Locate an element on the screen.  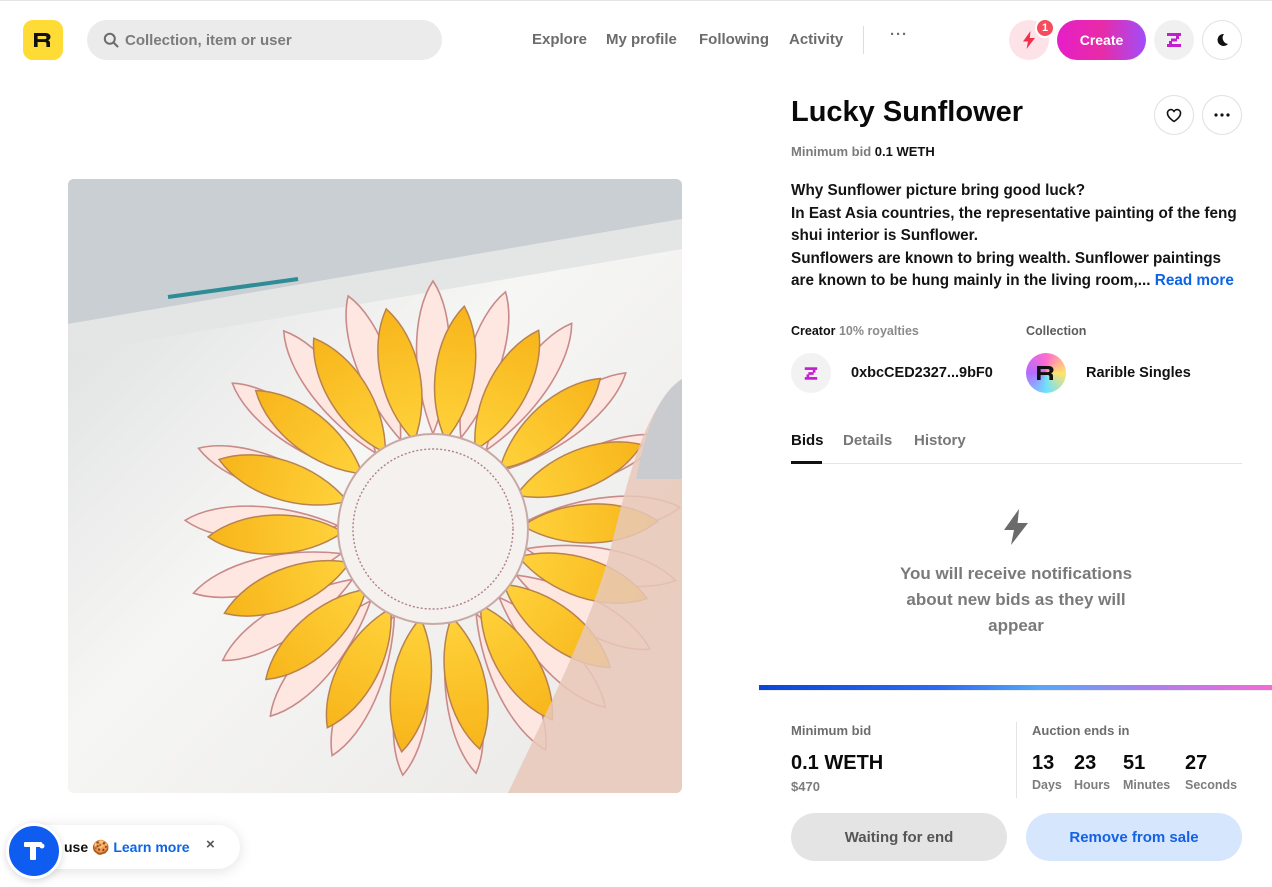
heart-icon is located at coordinates (1174, 115).